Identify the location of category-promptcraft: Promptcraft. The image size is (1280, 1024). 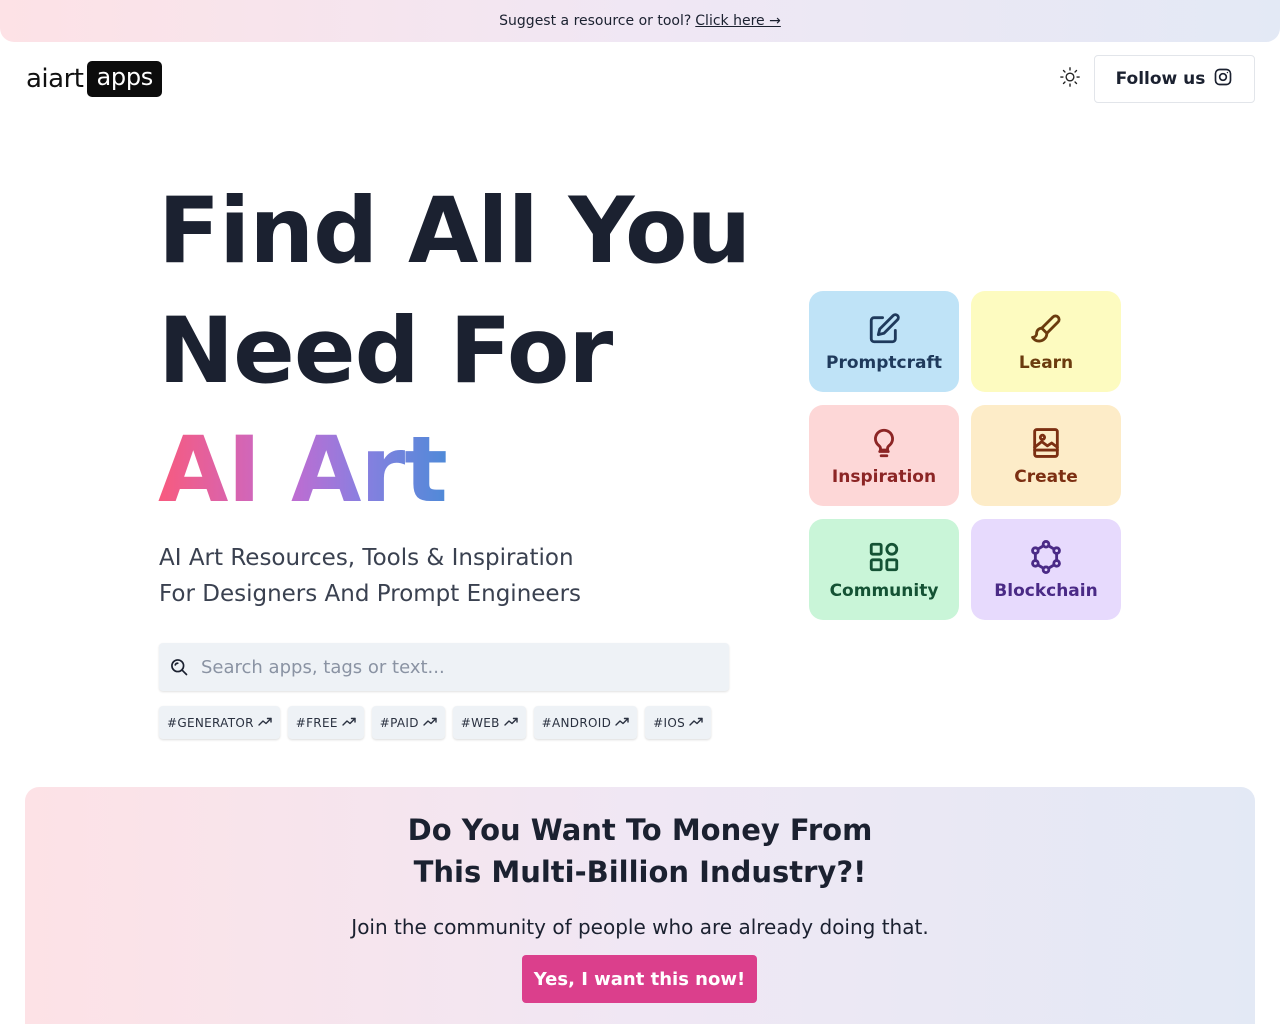
(884, 341).